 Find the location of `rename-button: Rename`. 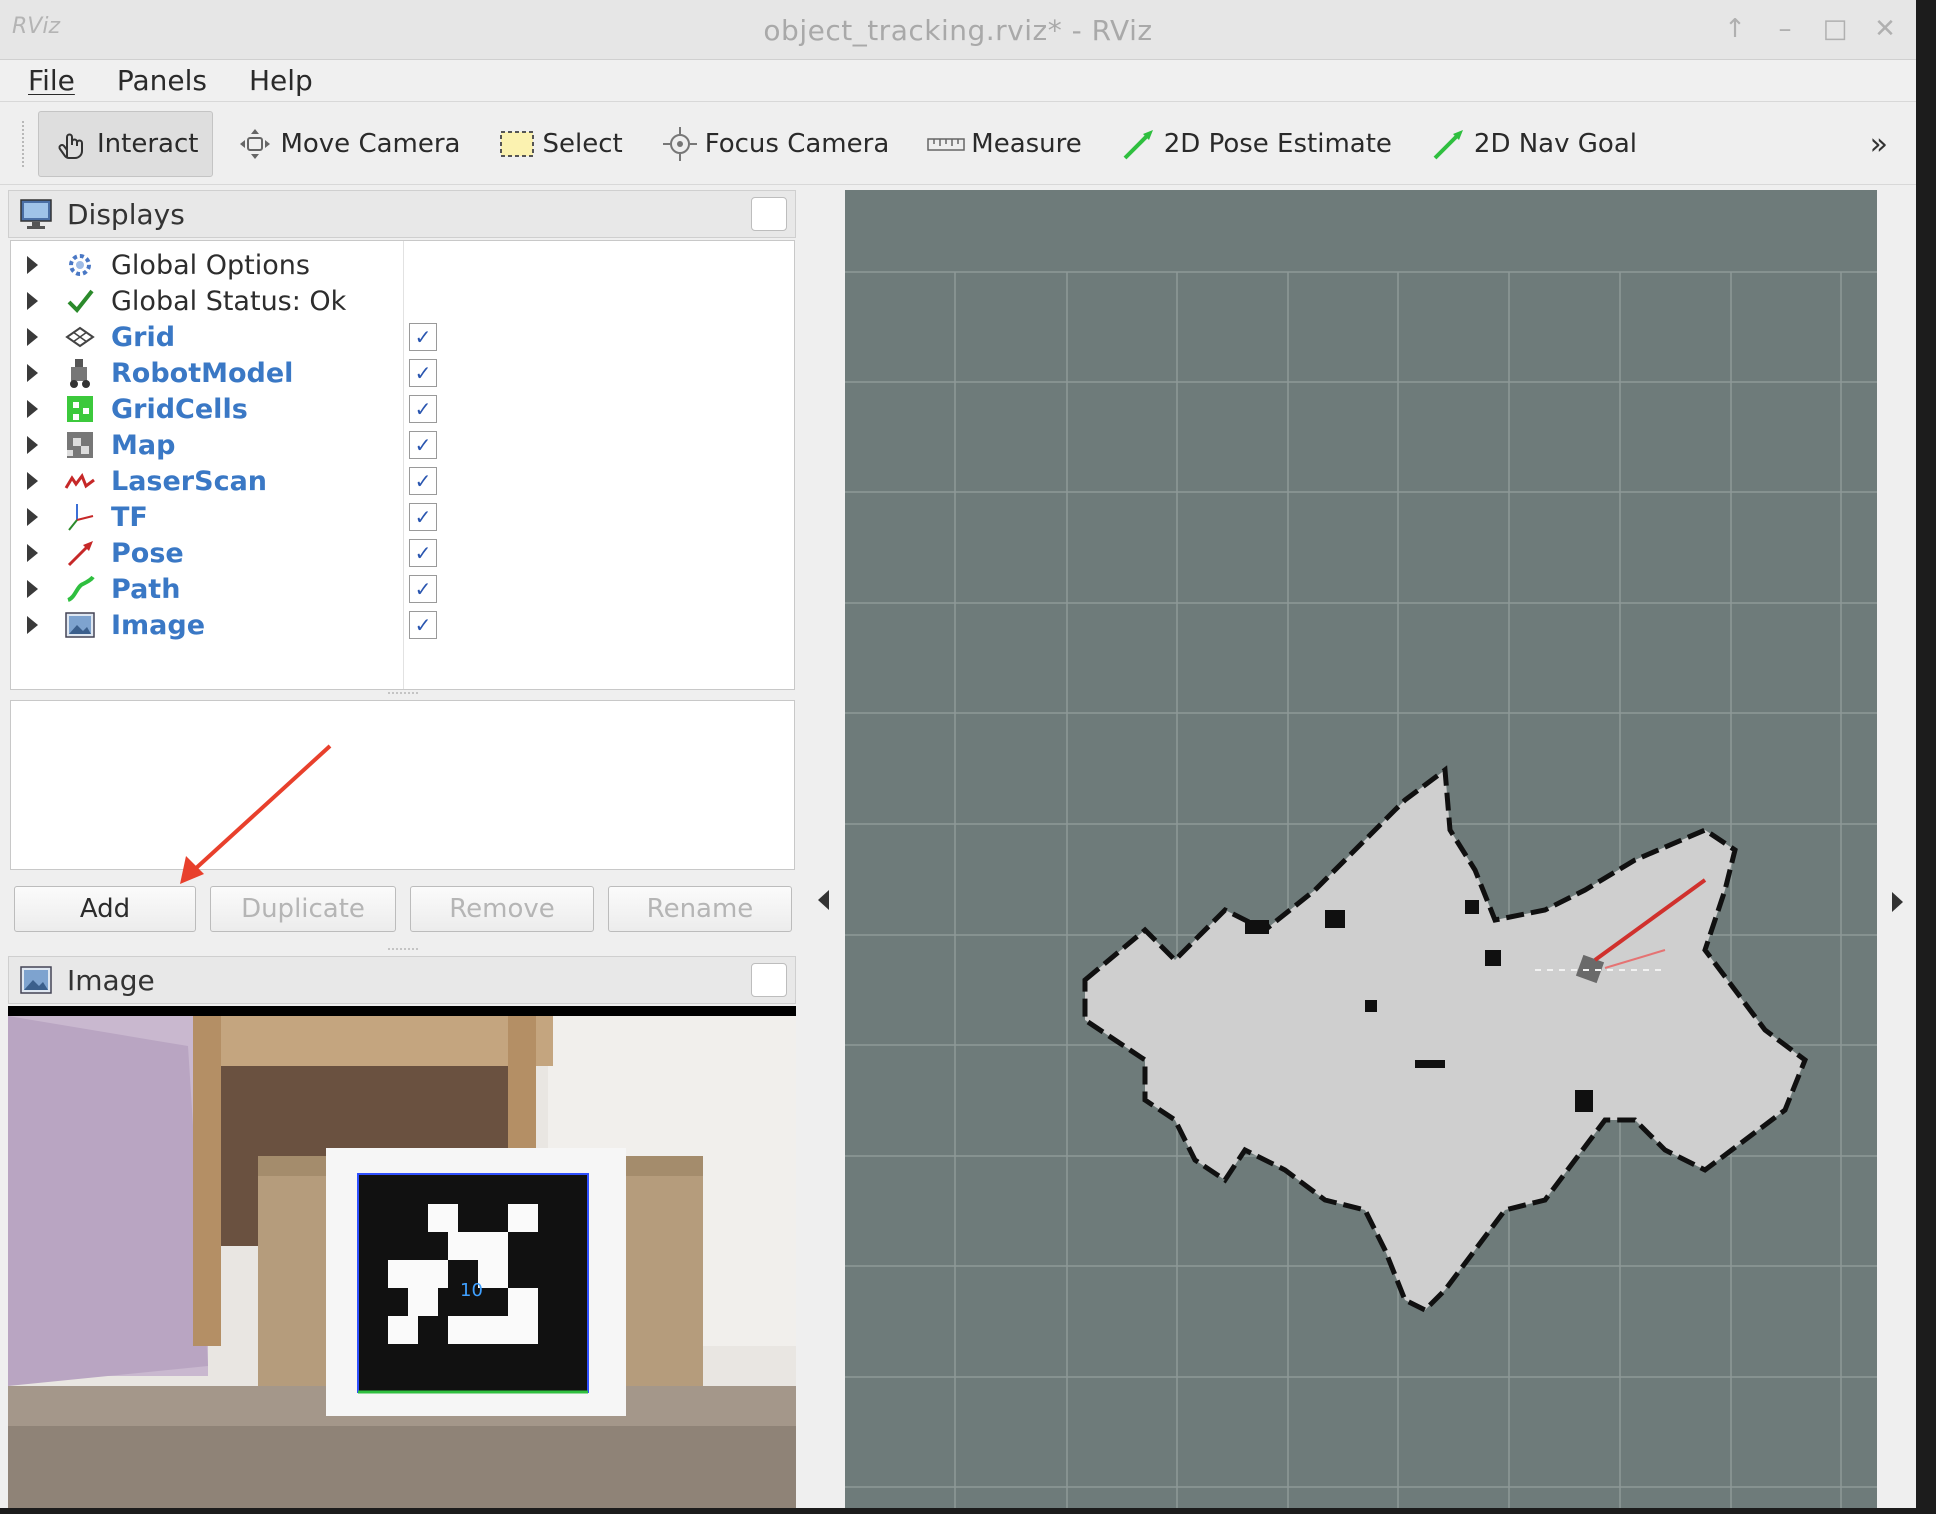

rename-button: Rename is located at coordinates (700, 909).